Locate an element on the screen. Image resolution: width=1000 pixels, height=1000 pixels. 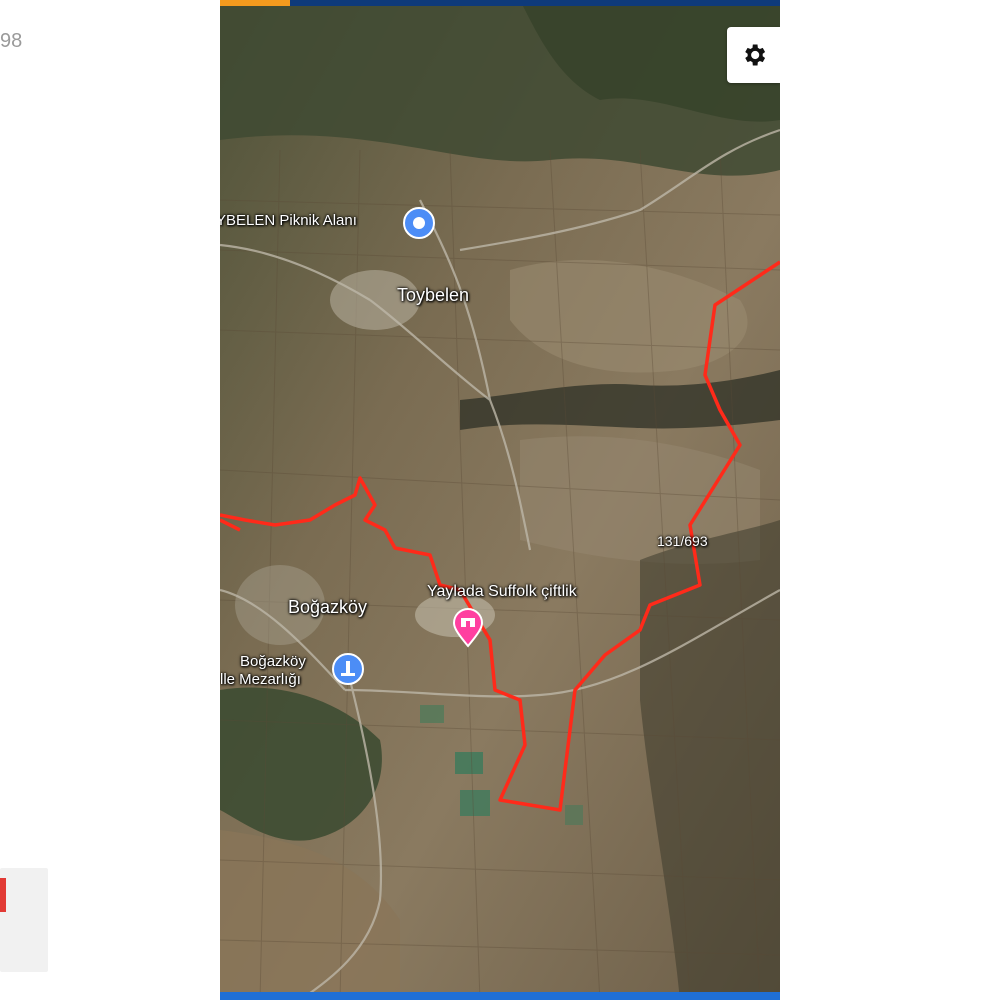
picnic-pin-icon is located at coordinates (419, 225).